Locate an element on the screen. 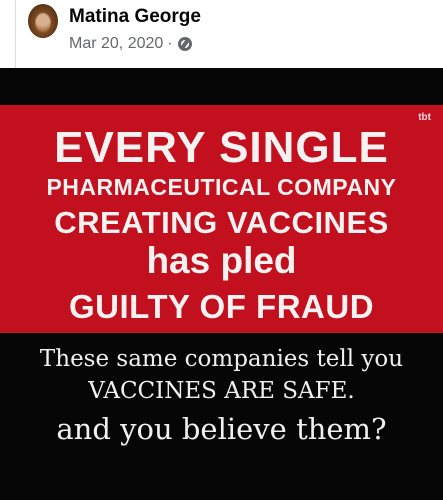 The image size is (443, 500). headline-line: EVERY SINGLE is located at coordinates (221, 147).